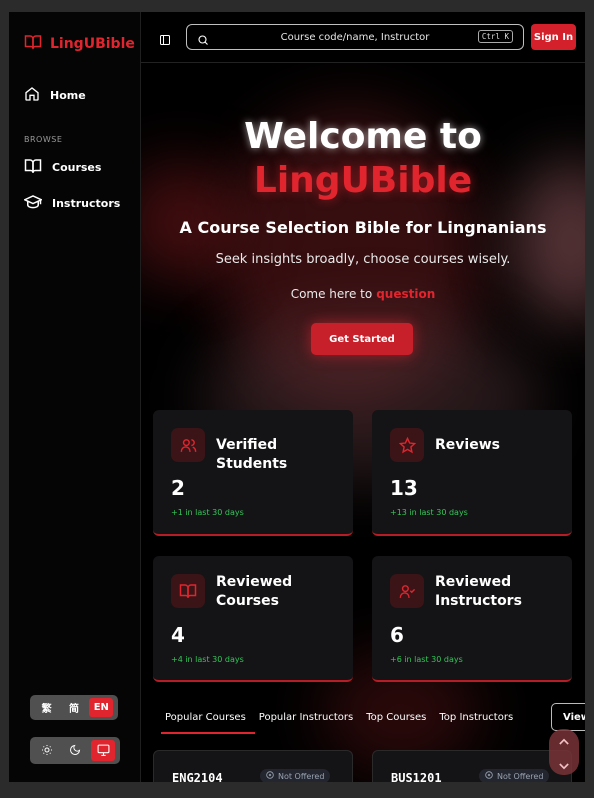 The height and width of the screenshot is (798, 594). Describe the element at coordinates (33, 203) in the screenshot. I see `graduation-cap-icon` at that location.